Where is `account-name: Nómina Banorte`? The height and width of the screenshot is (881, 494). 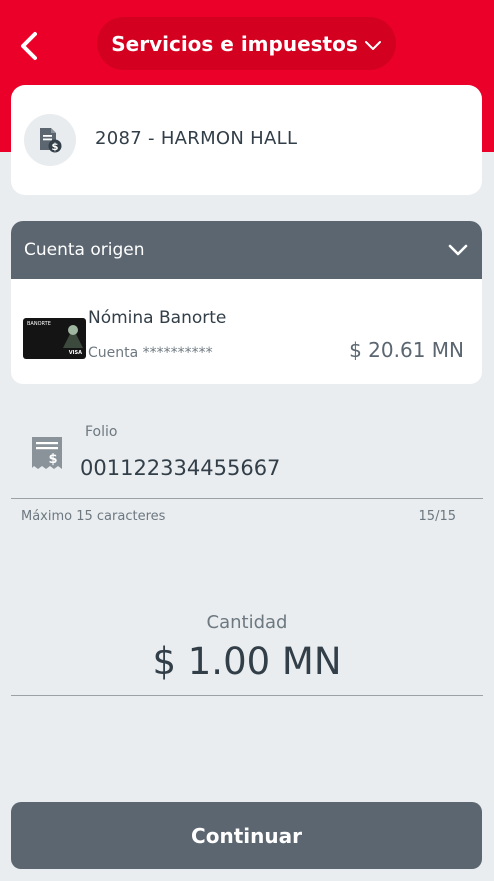 account-name: Nómina Banorte is located at coordinates (157, 318).